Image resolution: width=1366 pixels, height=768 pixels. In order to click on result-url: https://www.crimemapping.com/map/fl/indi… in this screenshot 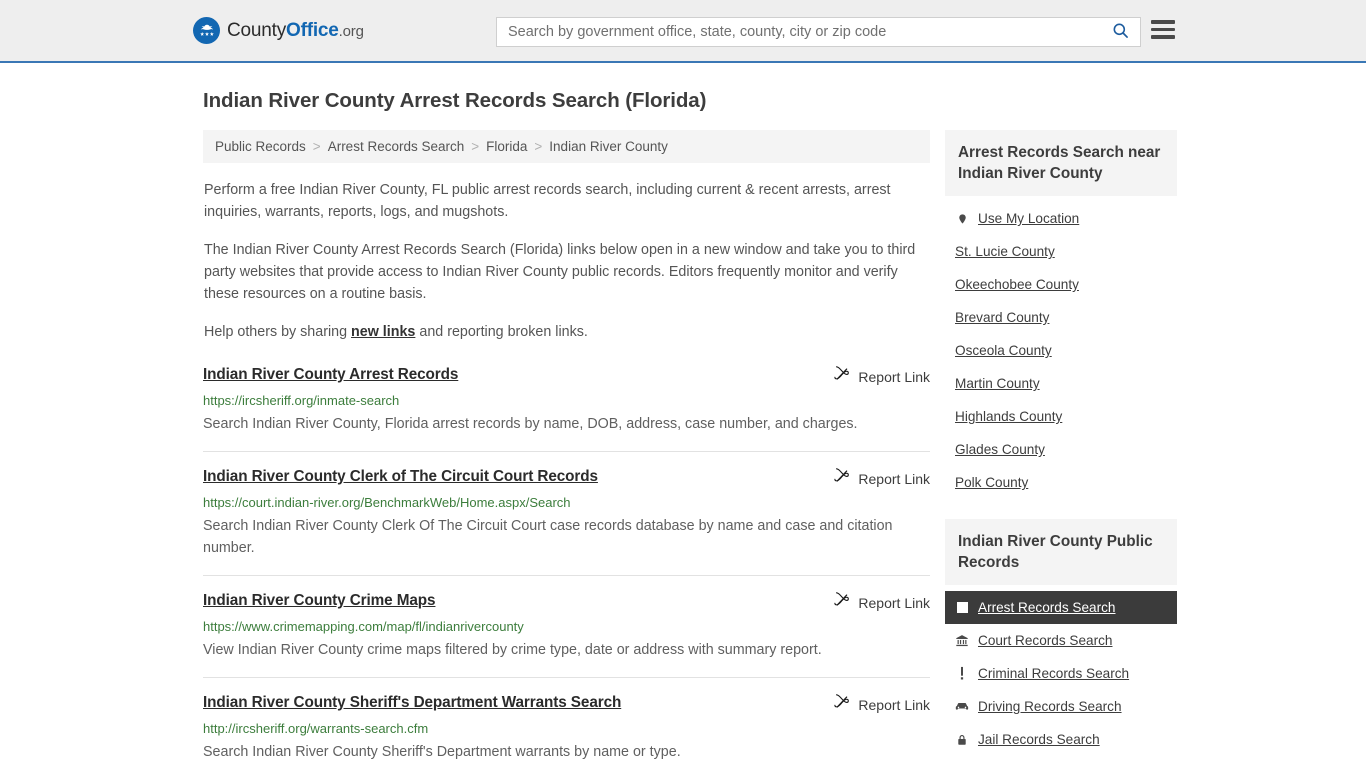, I will do `click(363, 626)`.